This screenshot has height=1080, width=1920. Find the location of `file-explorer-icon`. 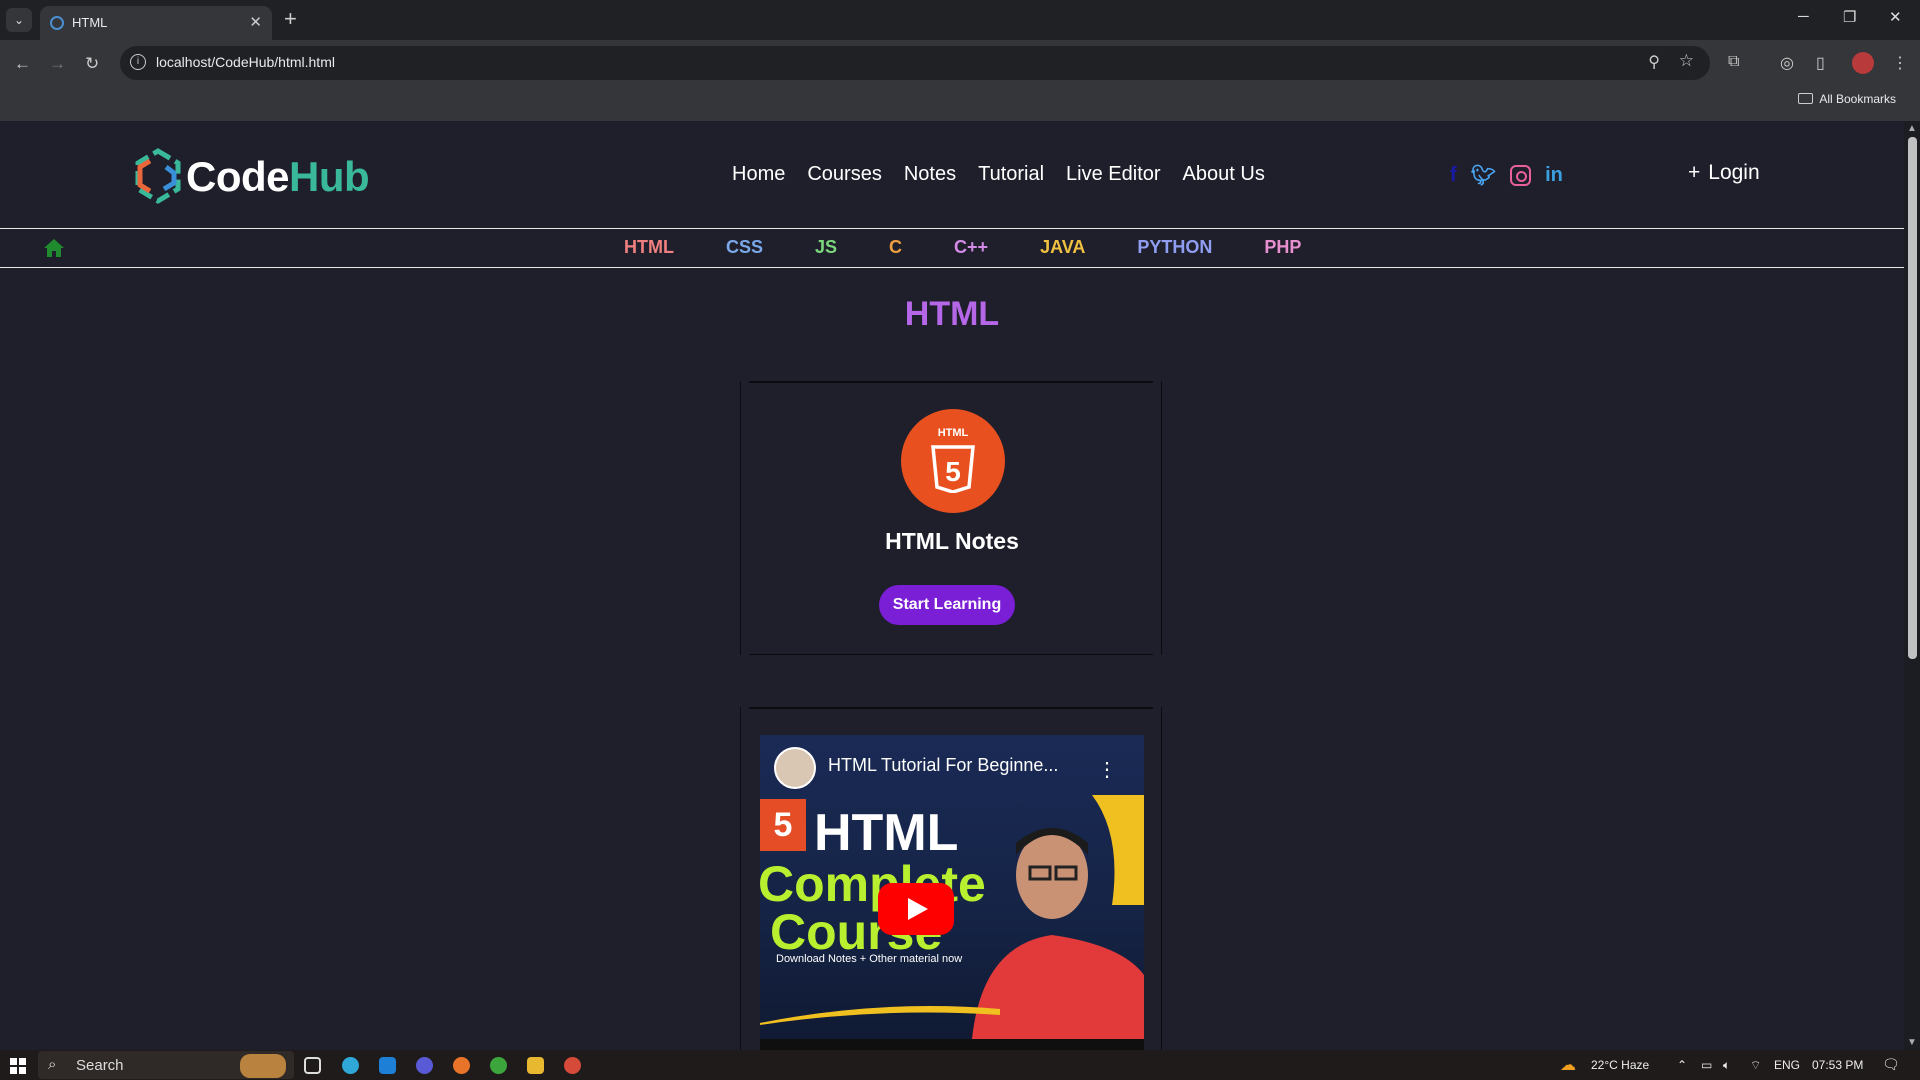

file-explorer-icon is located at coordinates (535, 1065).